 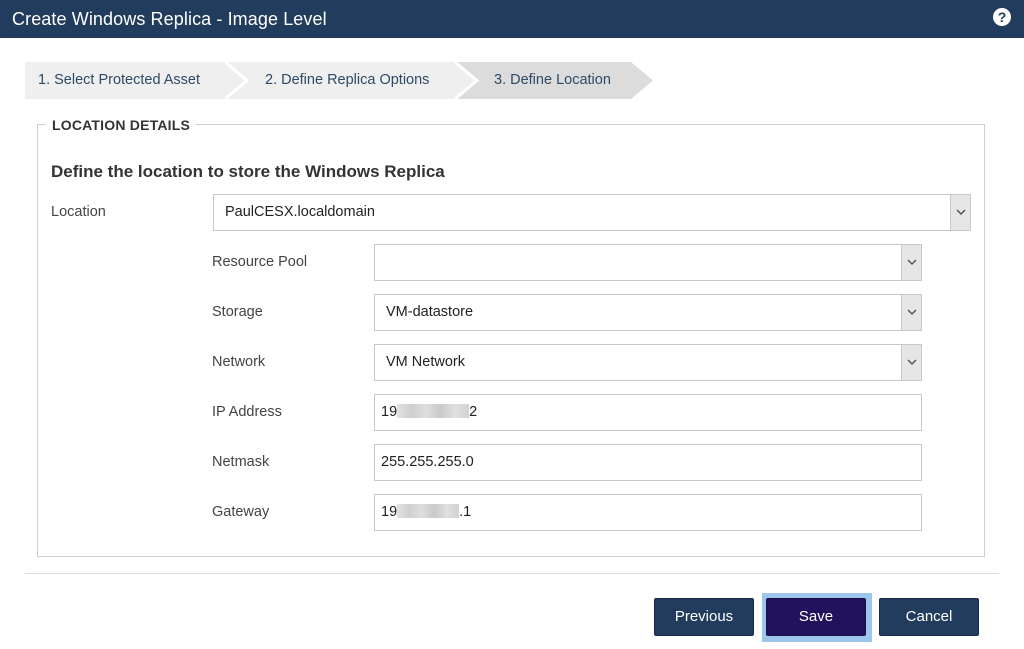 I want to click on wizard-step-label: 3. Define Location, so click(x=552, y=80).